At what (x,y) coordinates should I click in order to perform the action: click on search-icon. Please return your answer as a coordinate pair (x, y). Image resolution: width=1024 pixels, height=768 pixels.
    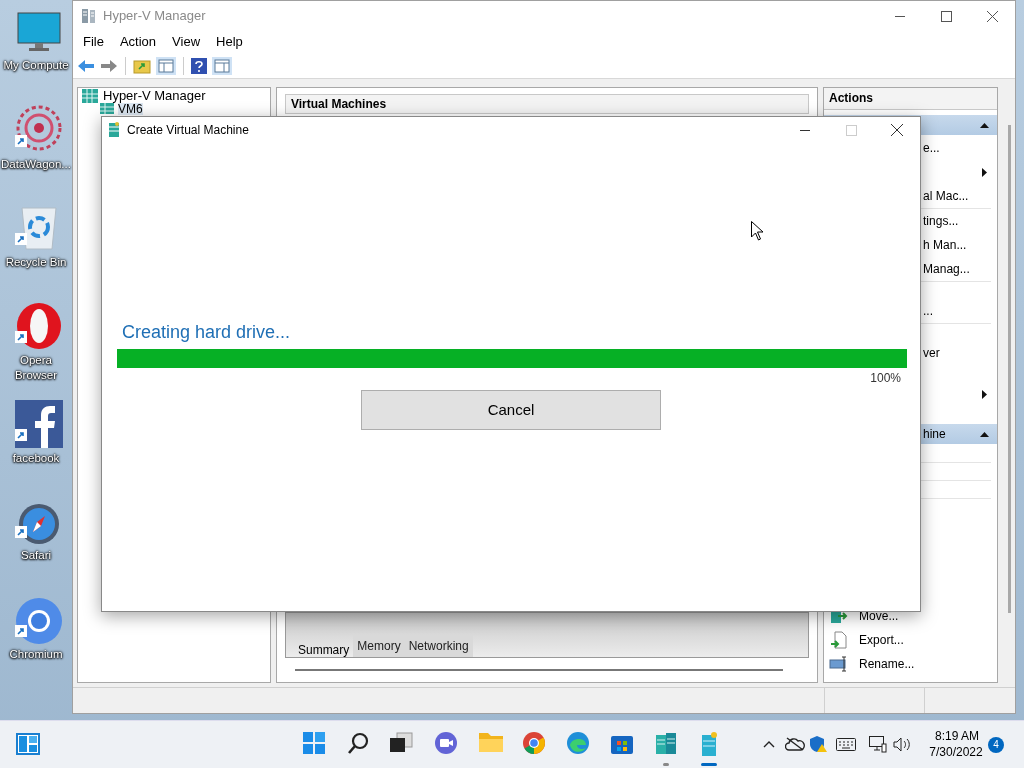
    Looking at the image, I should click on (358, 743).